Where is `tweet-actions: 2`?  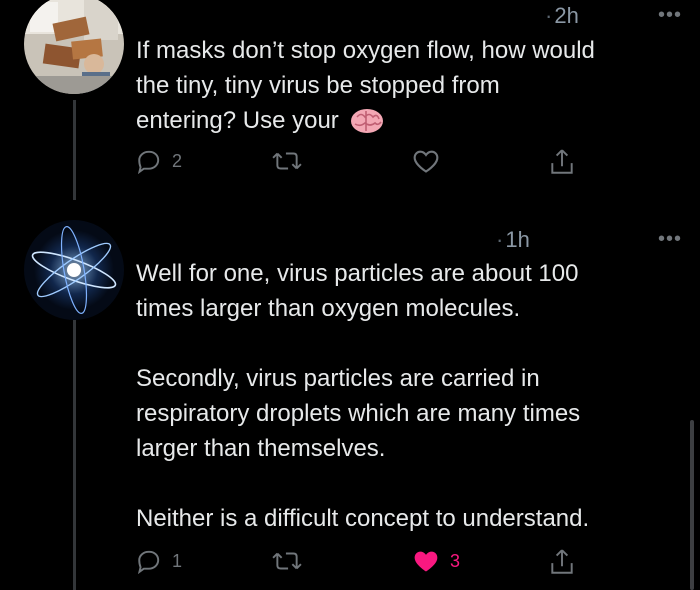
tweet-actions: 2 is located at coordinates (366, 165).